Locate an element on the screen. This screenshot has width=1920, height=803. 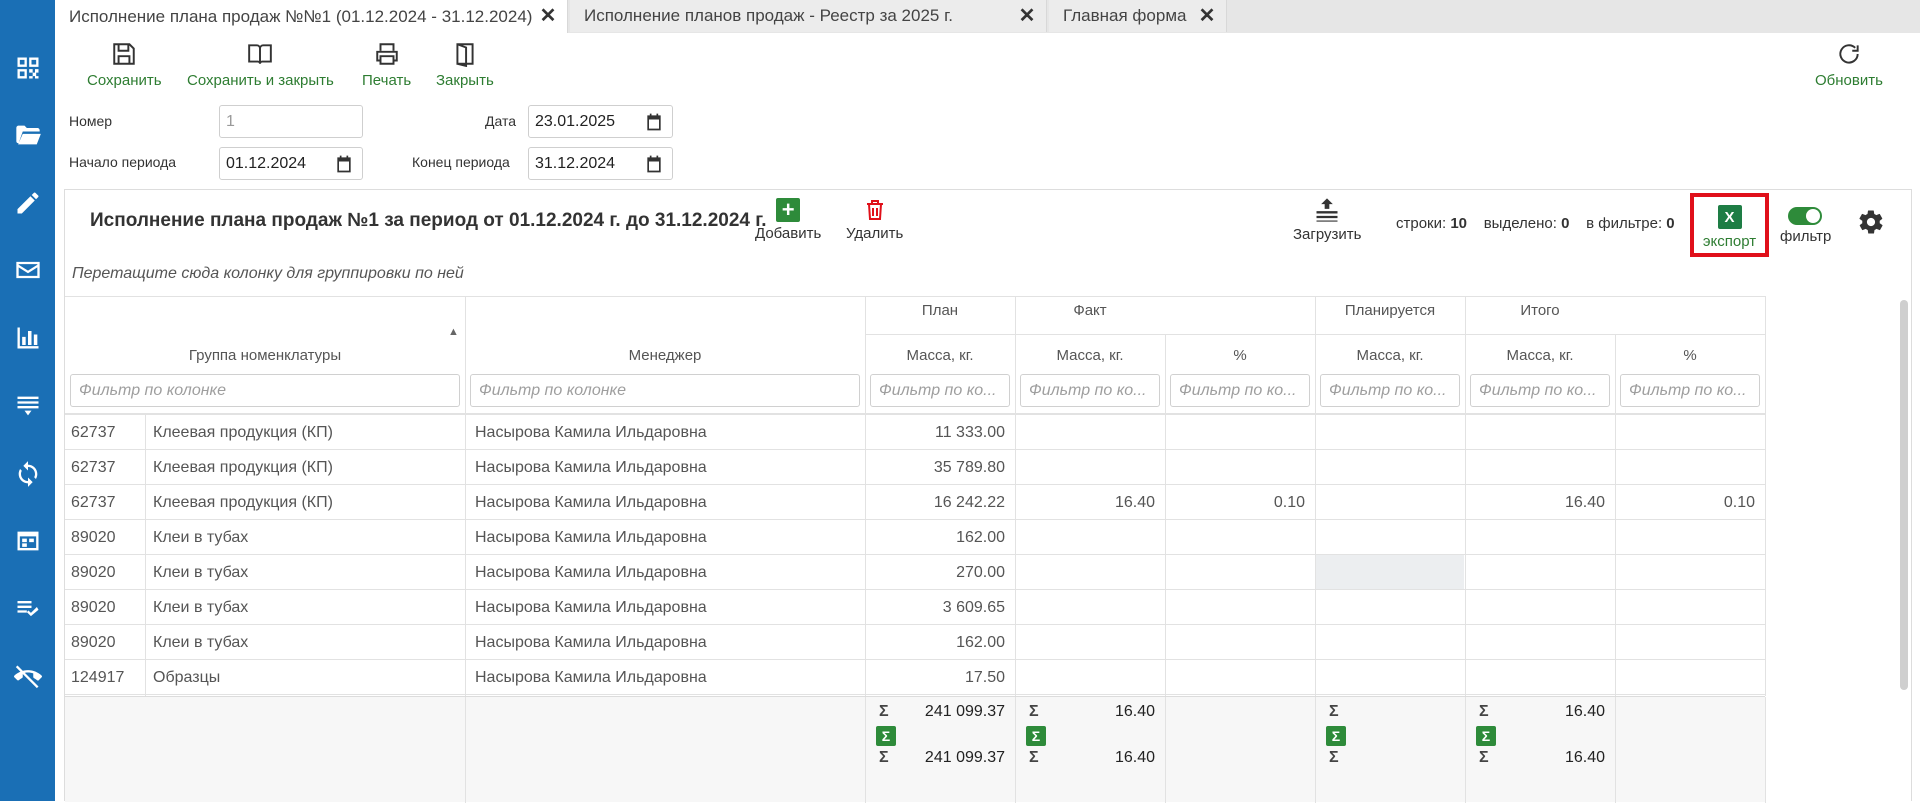
book-icon is located at coordinates (260, 54).